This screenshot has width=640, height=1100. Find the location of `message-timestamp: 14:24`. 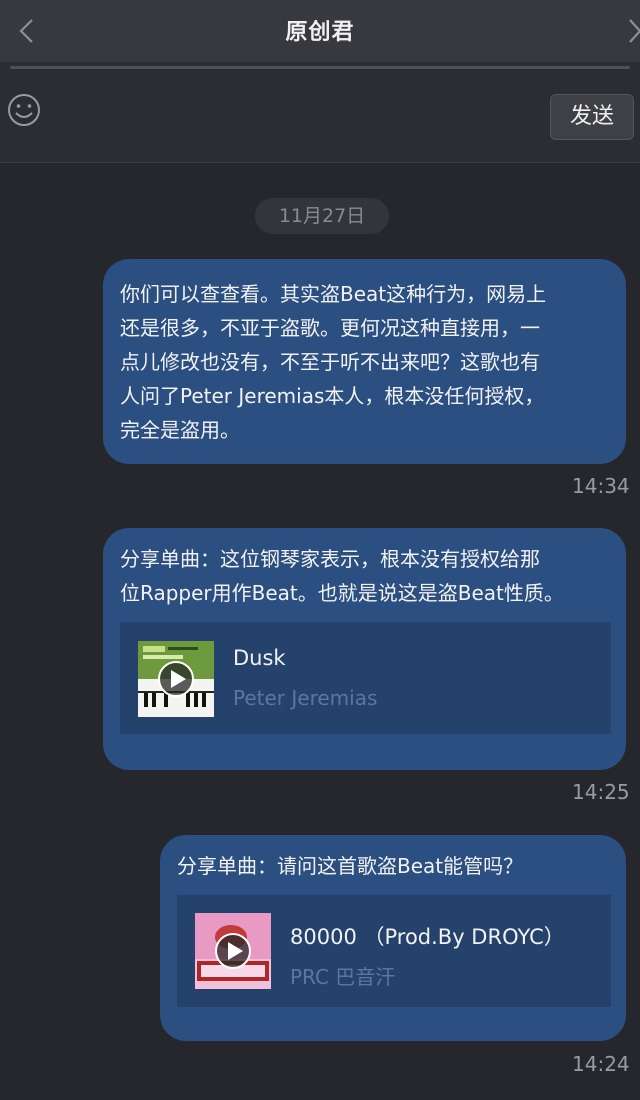

message-timestamp: 14:24 is located at coordinates (601, 1064).